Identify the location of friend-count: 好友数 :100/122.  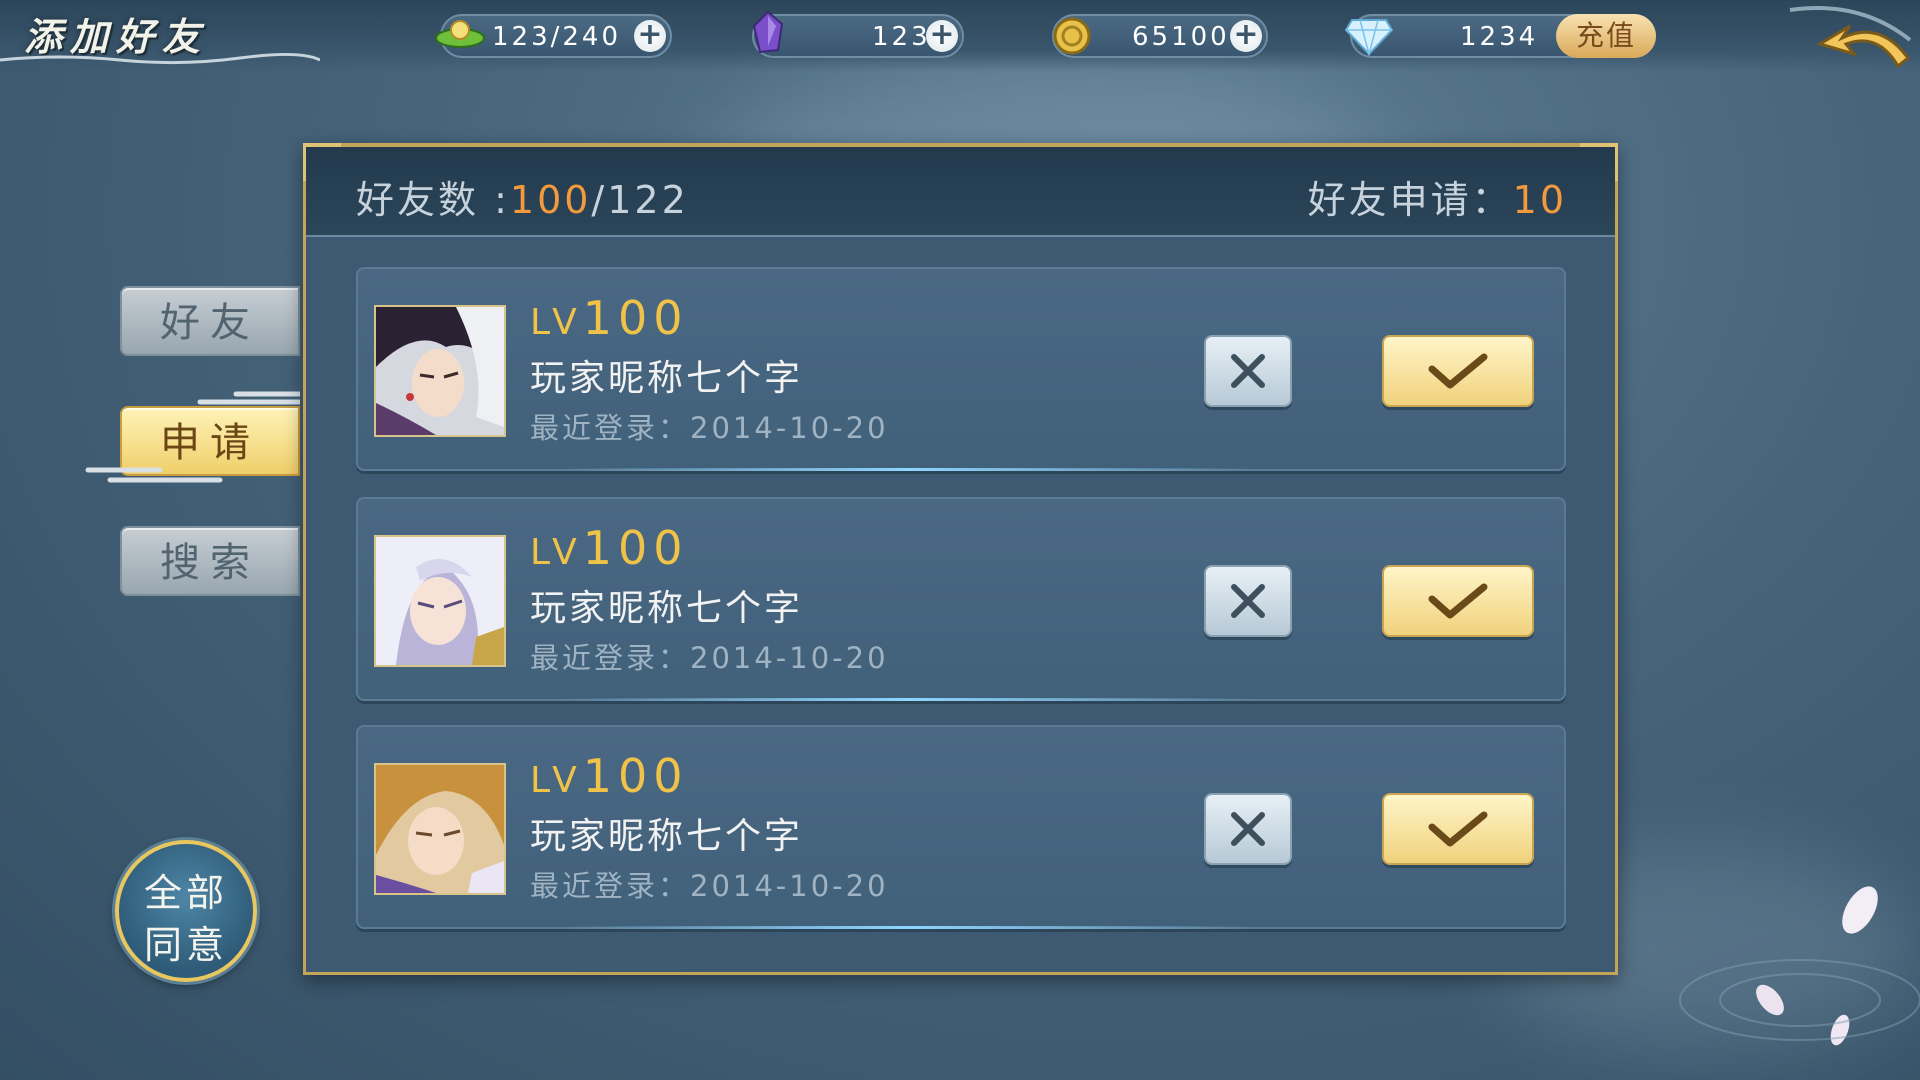
(522, 196).